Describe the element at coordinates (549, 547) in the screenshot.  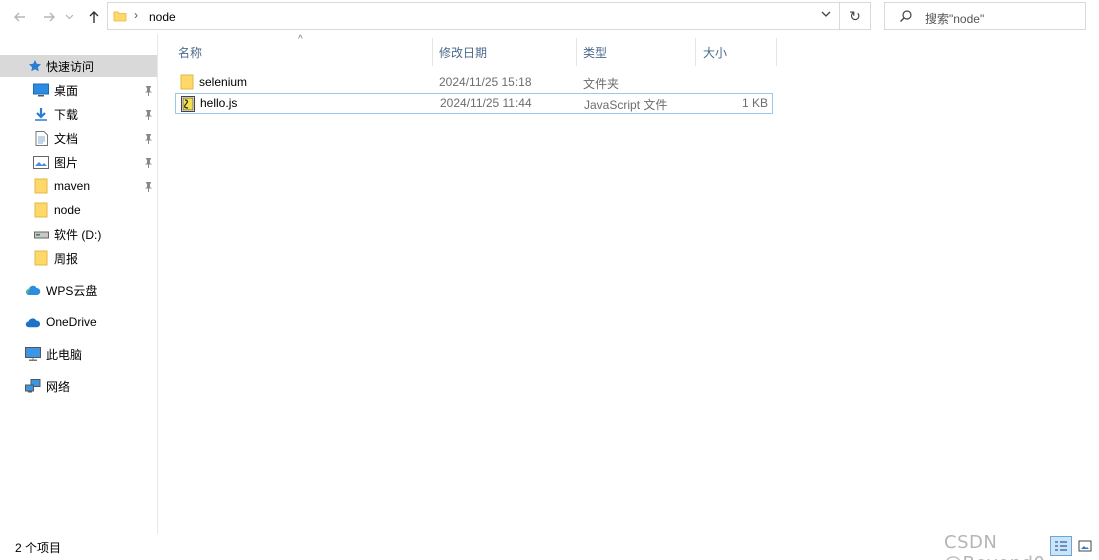
I see `status-bar: 2 个项目` at that location.